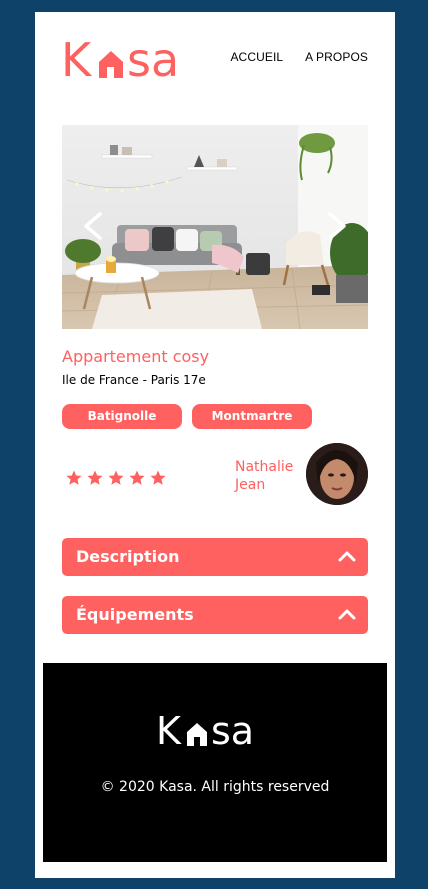 Image resolution: width=428 pixels, height=889 pixels. I want to click on kasa-logo-graphic: K sa, so click(120, 60).